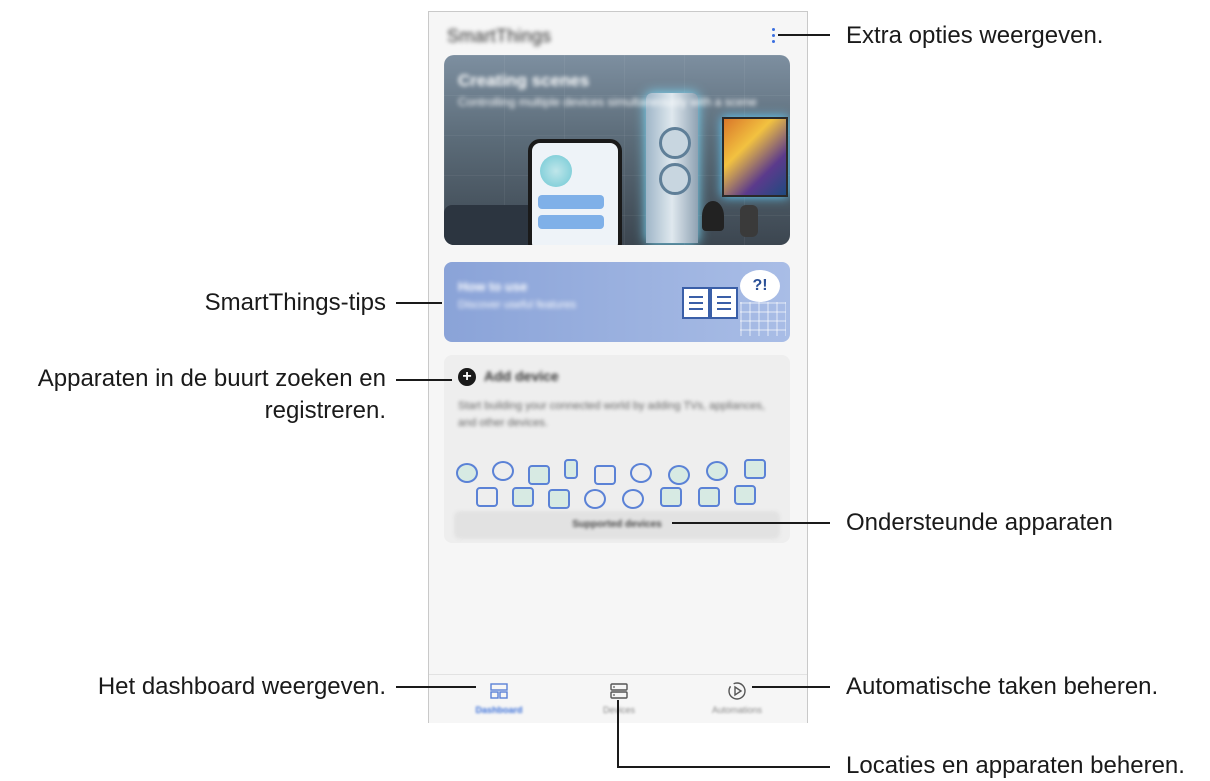  What do you see at coordinates (499, 710) in the screenshot?
I see `tab-dashboard-label: Dashboard` at bounding box center [499, 710].